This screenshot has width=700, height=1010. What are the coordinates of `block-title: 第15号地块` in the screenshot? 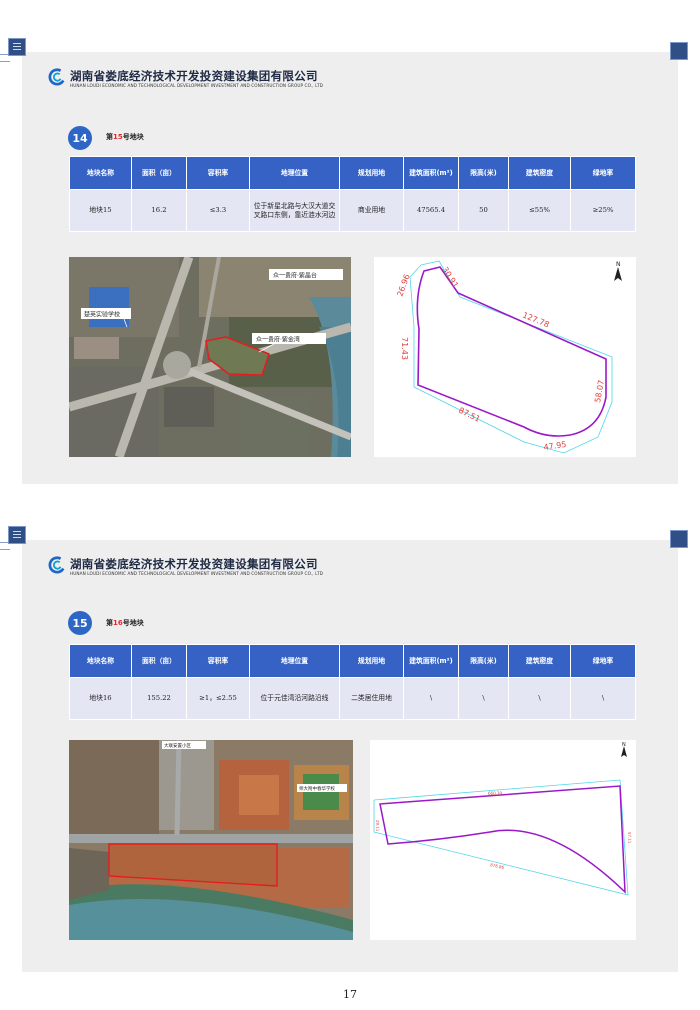 It's located at (125, 137).